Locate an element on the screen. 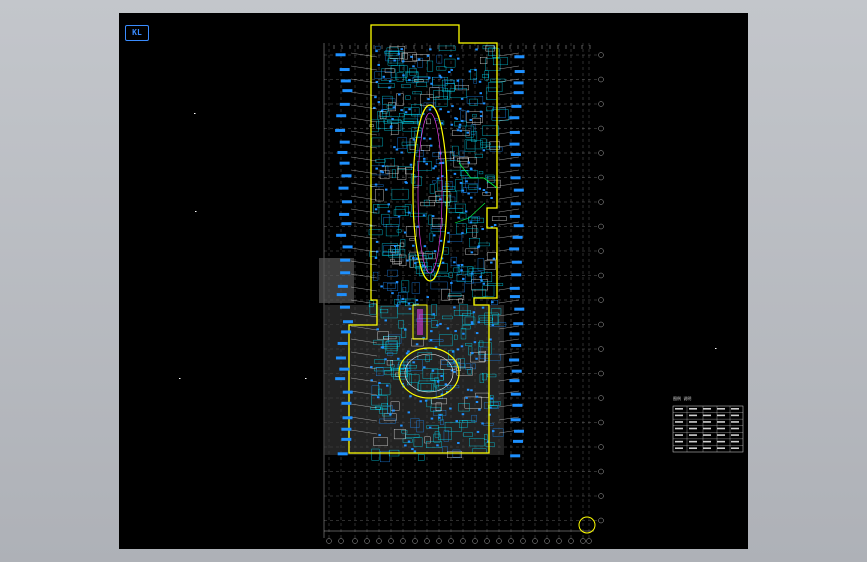 The image size is (867, 562). legend-title: 图例 说明 is located at coordinates (682, 398).